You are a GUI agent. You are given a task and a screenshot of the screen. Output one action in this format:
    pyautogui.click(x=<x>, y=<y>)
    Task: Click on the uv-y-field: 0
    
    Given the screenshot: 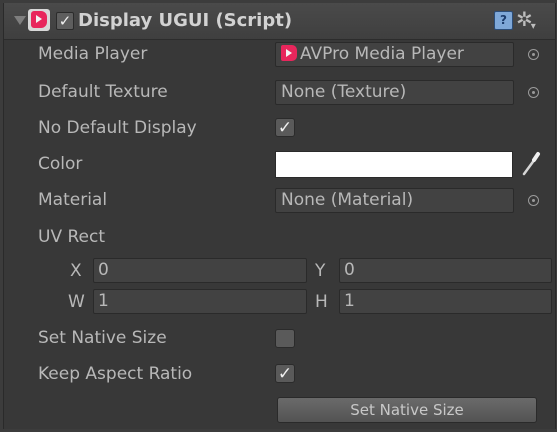 What is the action you would take?
    pyautogui.click(x=445, y=270)
    